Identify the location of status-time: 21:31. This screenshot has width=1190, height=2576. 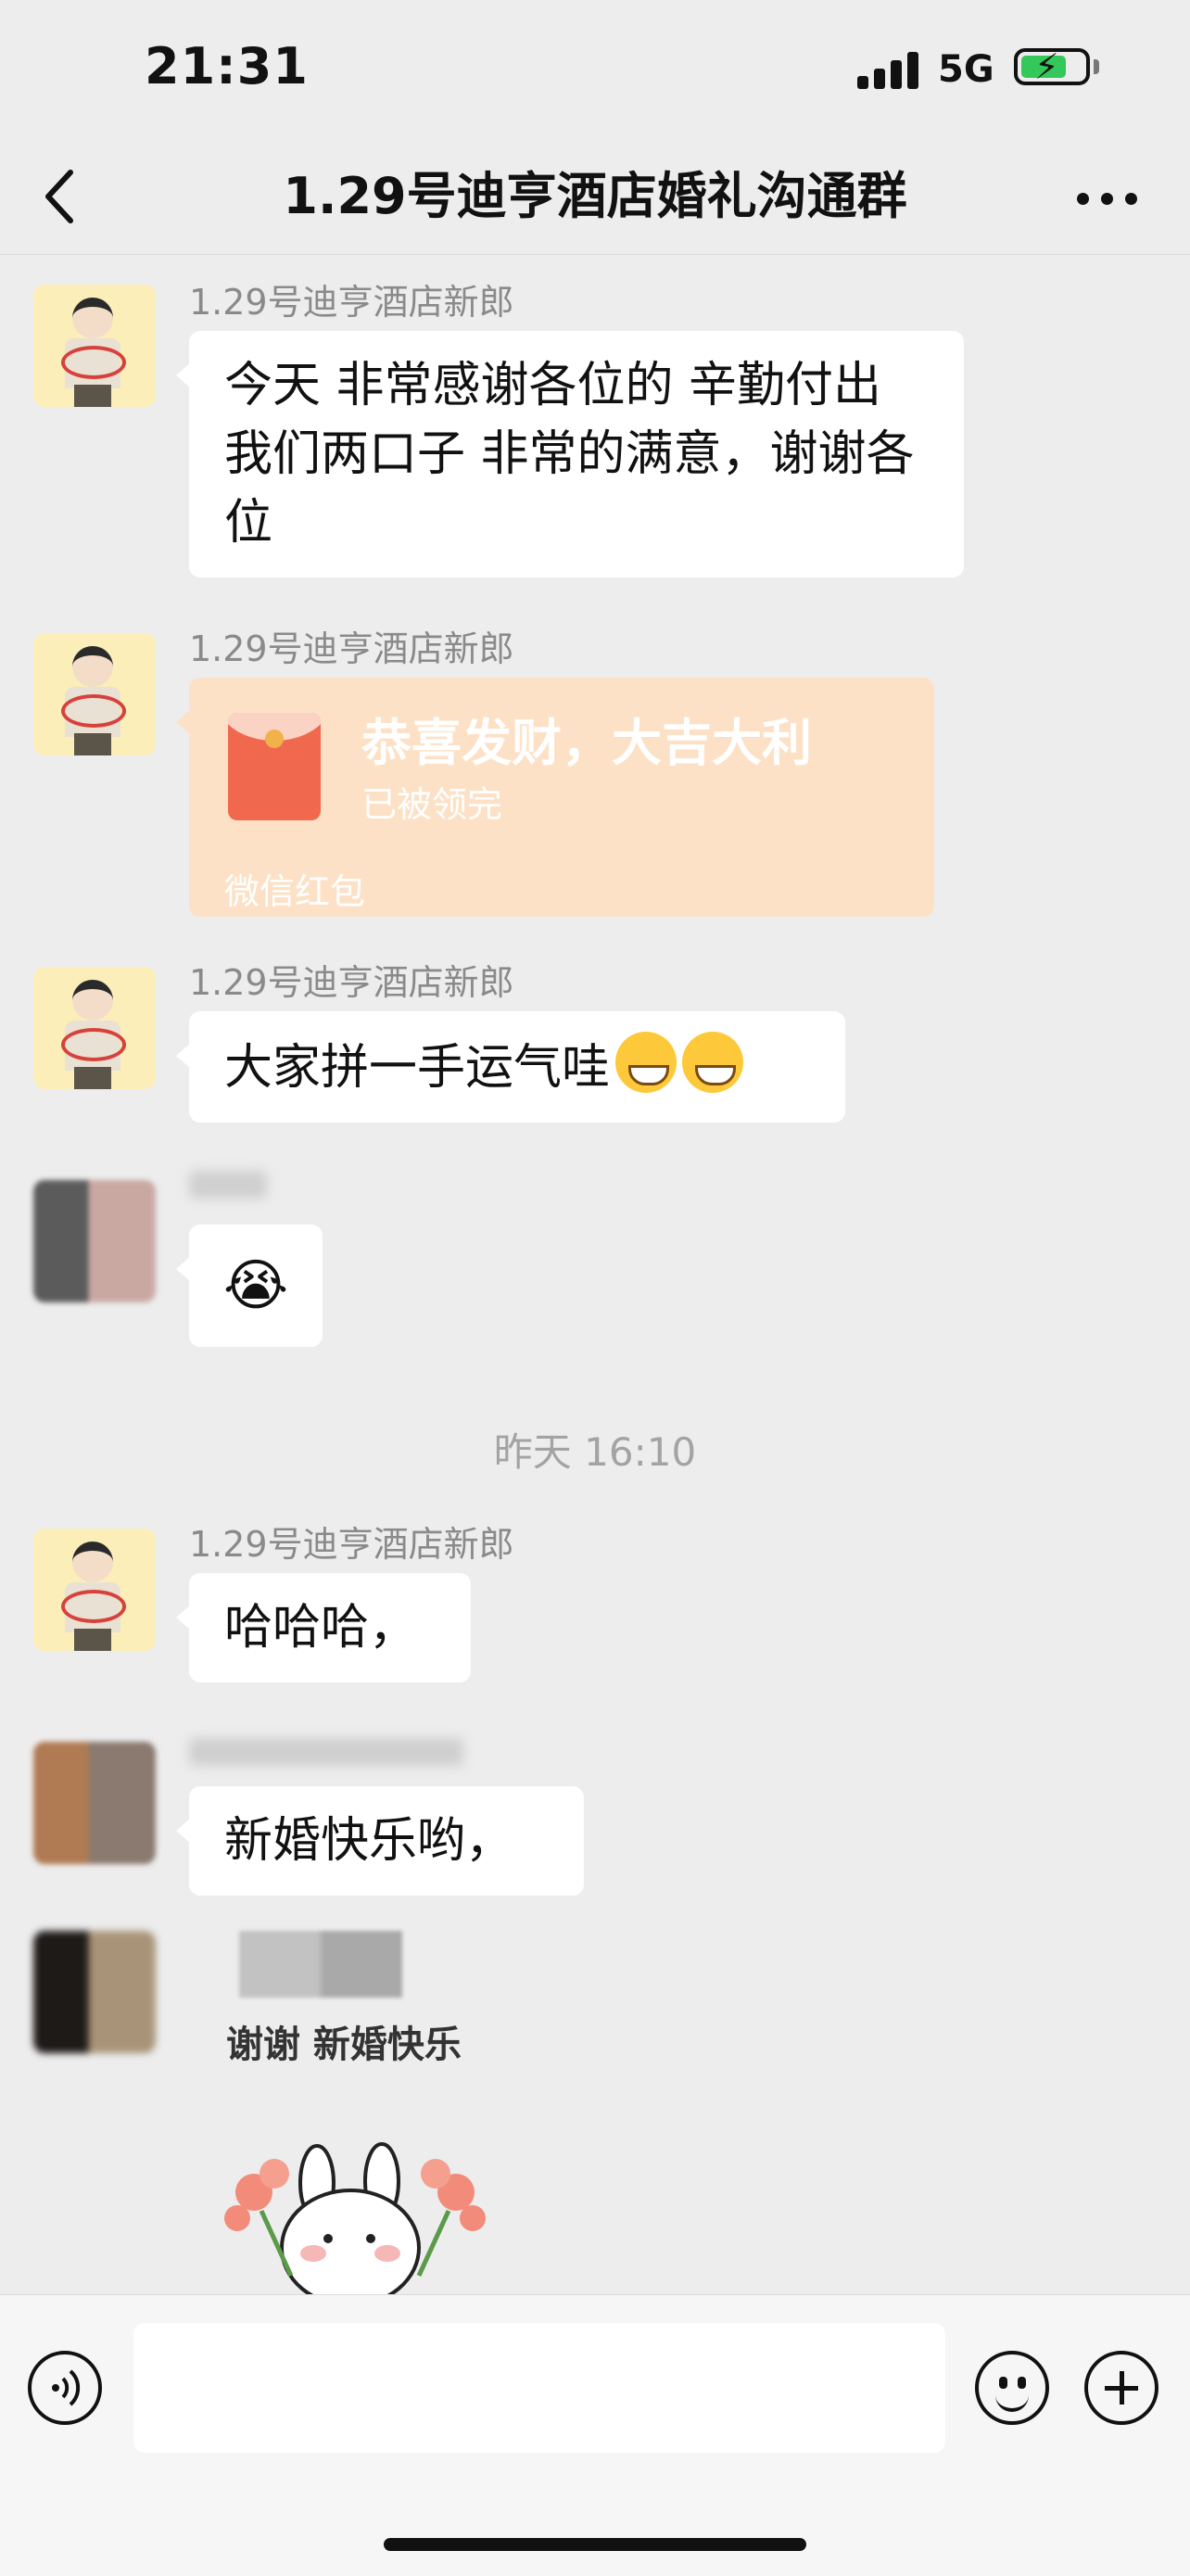
(227, 66).